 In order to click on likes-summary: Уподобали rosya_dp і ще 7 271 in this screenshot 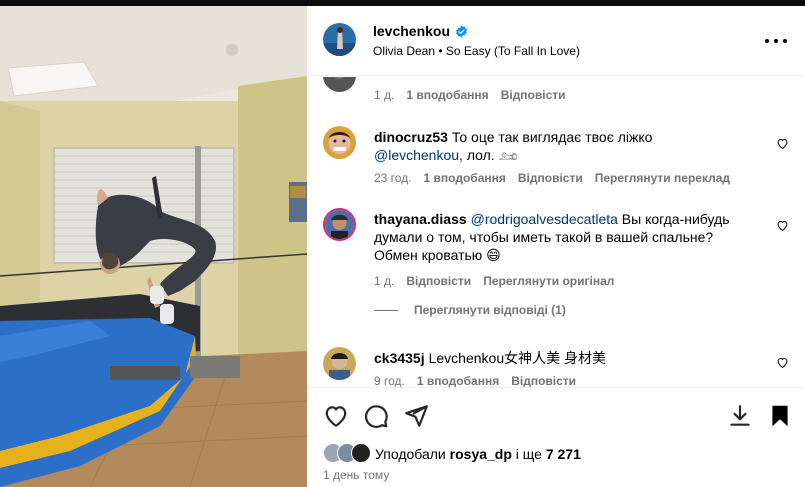, I will do `click(452, 454)`.